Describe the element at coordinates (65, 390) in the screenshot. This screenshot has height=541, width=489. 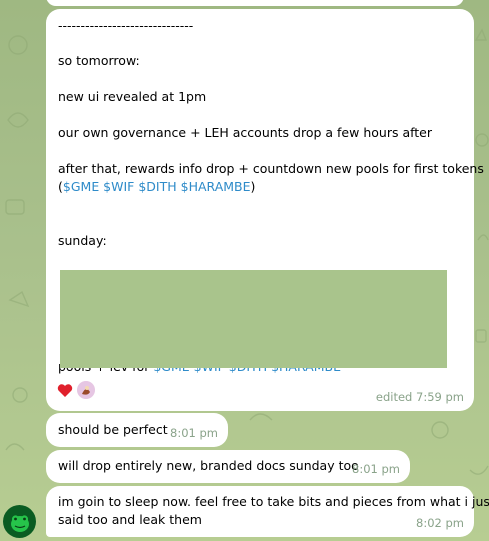
I see `heart-icon` at that location.